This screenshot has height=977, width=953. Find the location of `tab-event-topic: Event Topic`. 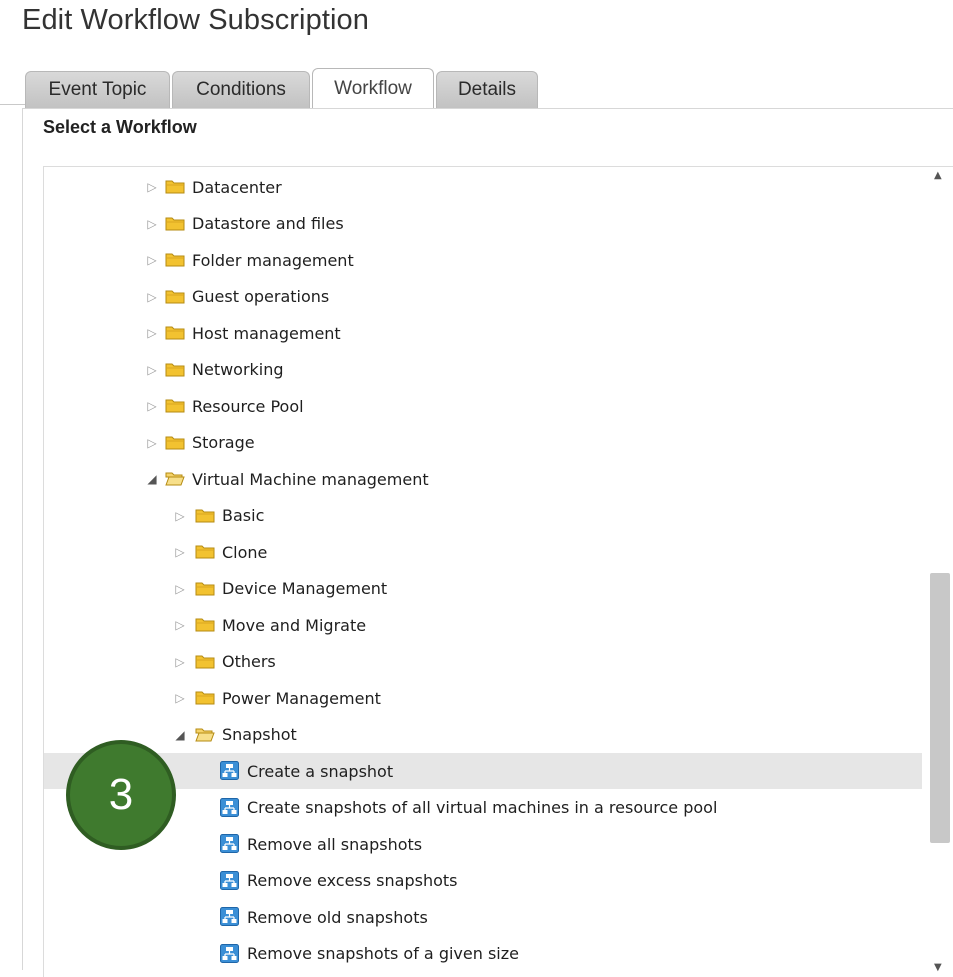

tab-event-topic: Event Topic is located at coordinates (97, 89).